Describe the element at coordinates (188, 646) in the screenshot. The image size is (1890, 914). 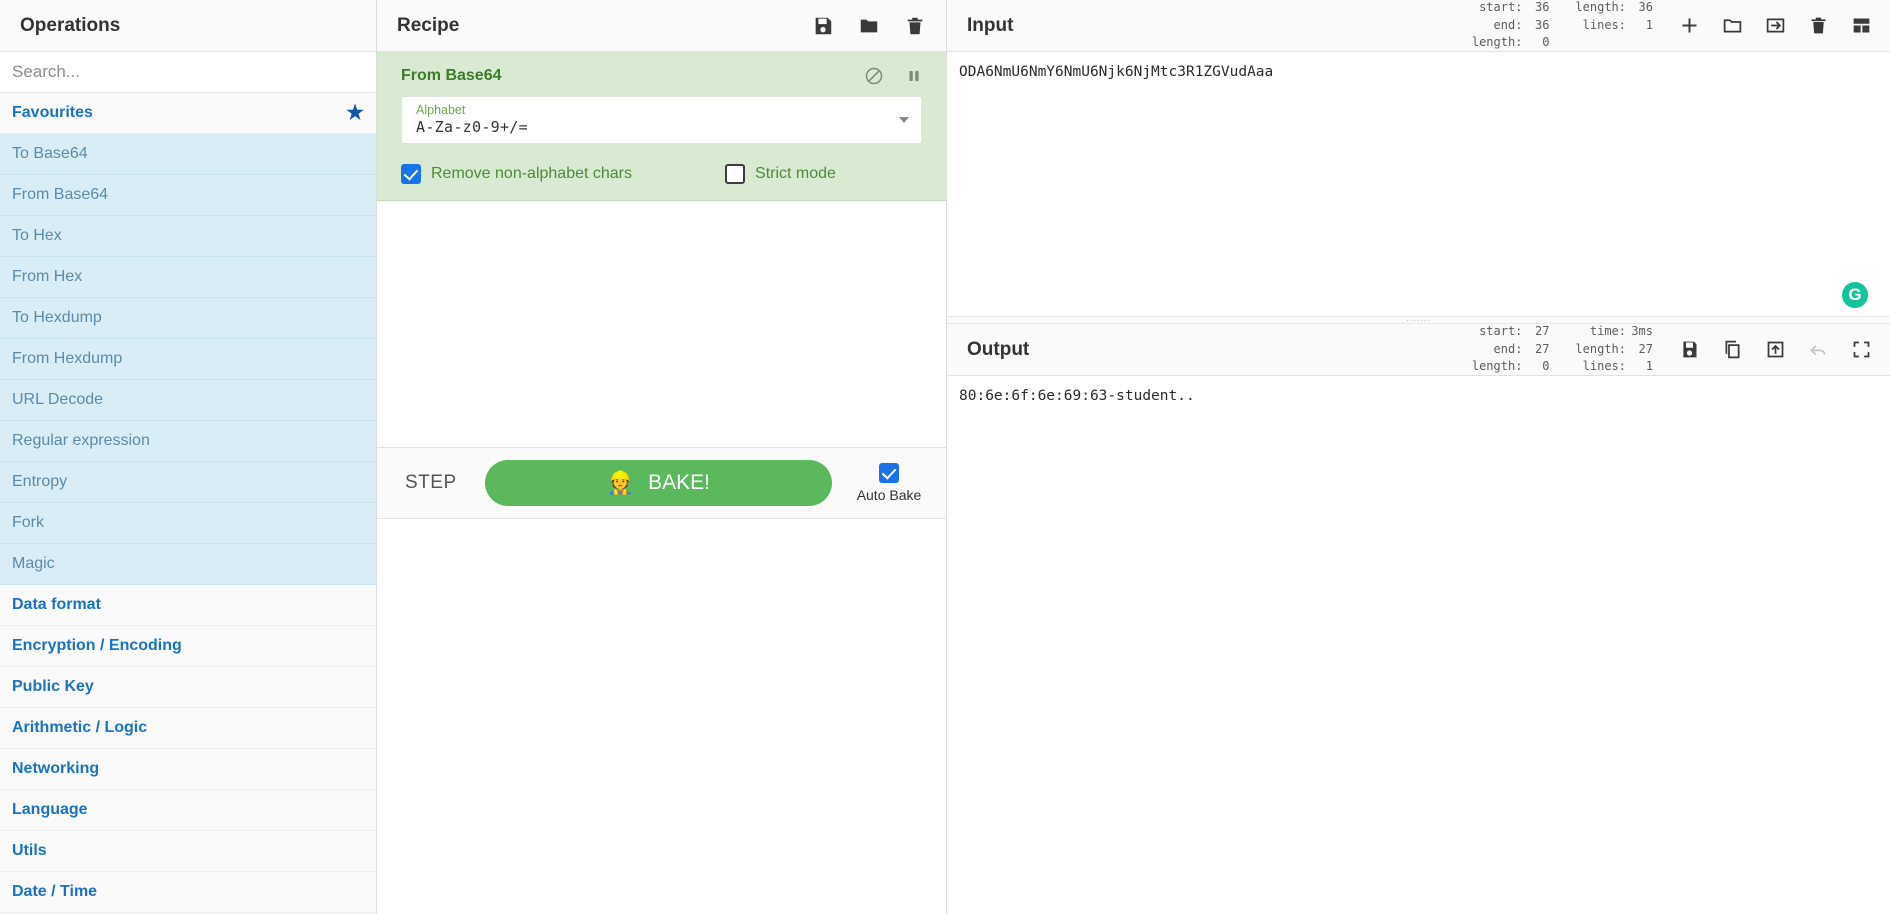
I see `category-header: Encryption / Encoding` at that location.